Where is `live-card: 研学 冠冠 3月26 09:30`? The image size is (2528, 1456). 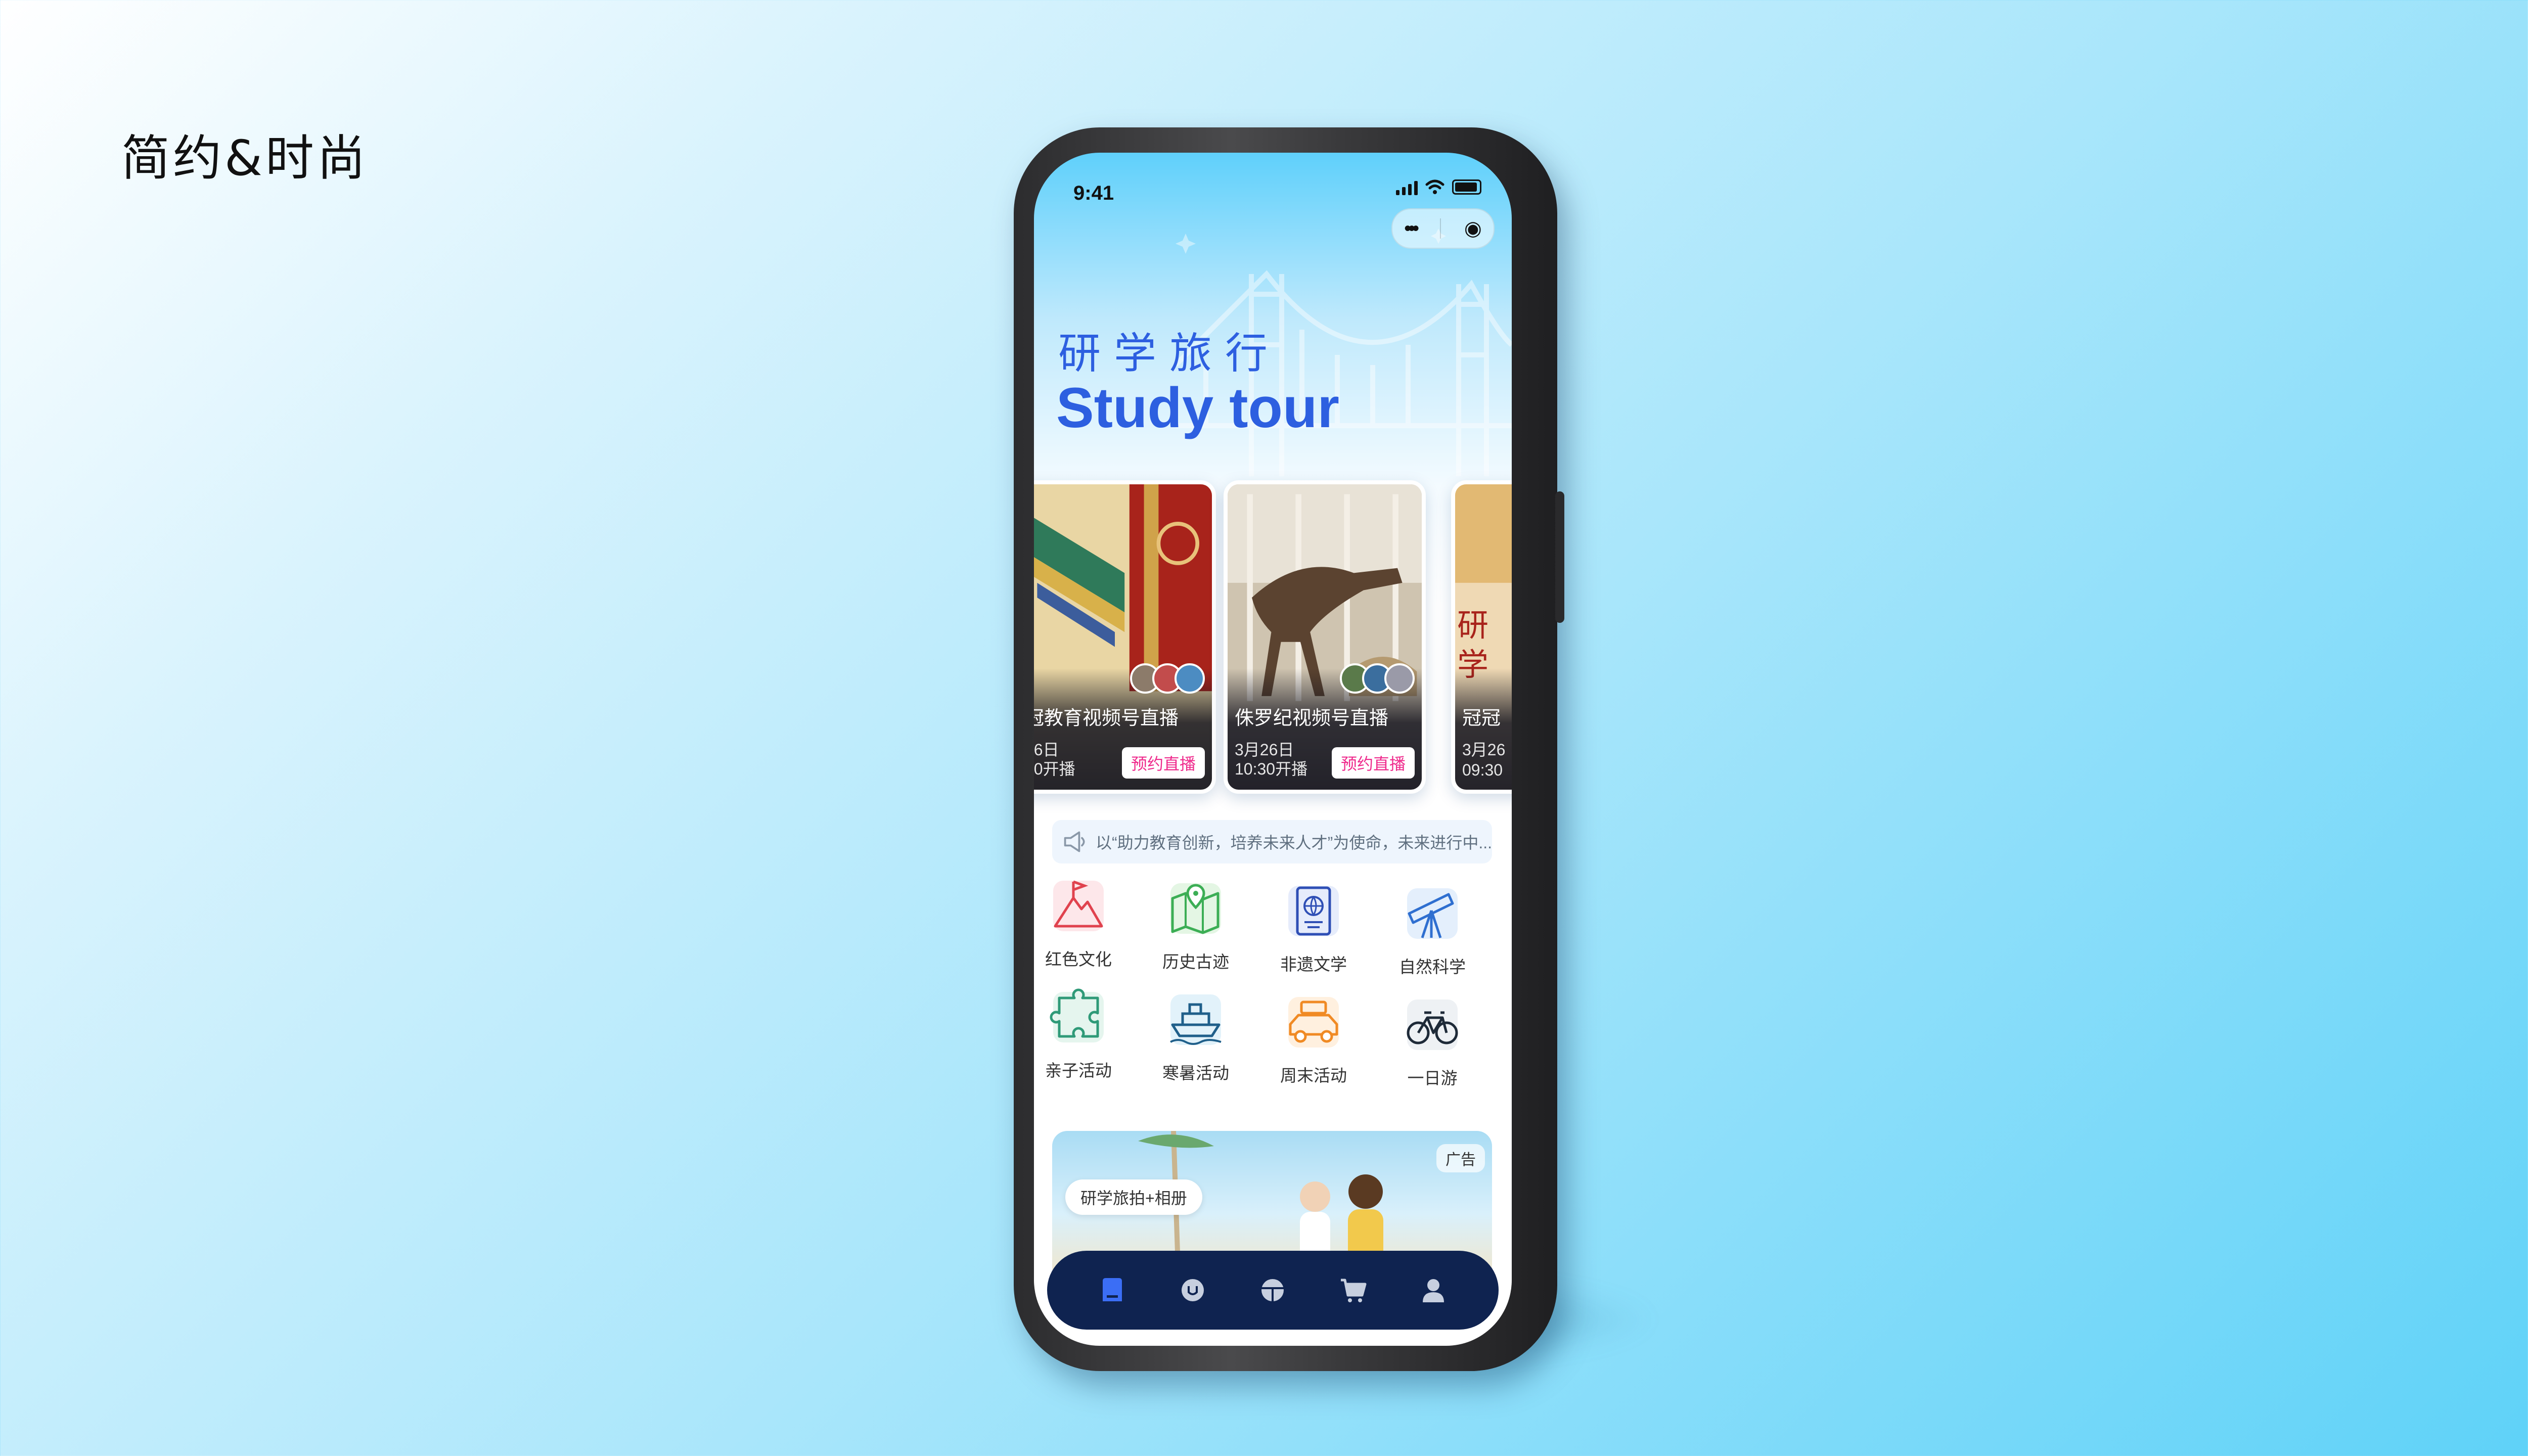 live-card: 研学 冠冠 3月26 09:30 is located at coordinates (1482, 637).